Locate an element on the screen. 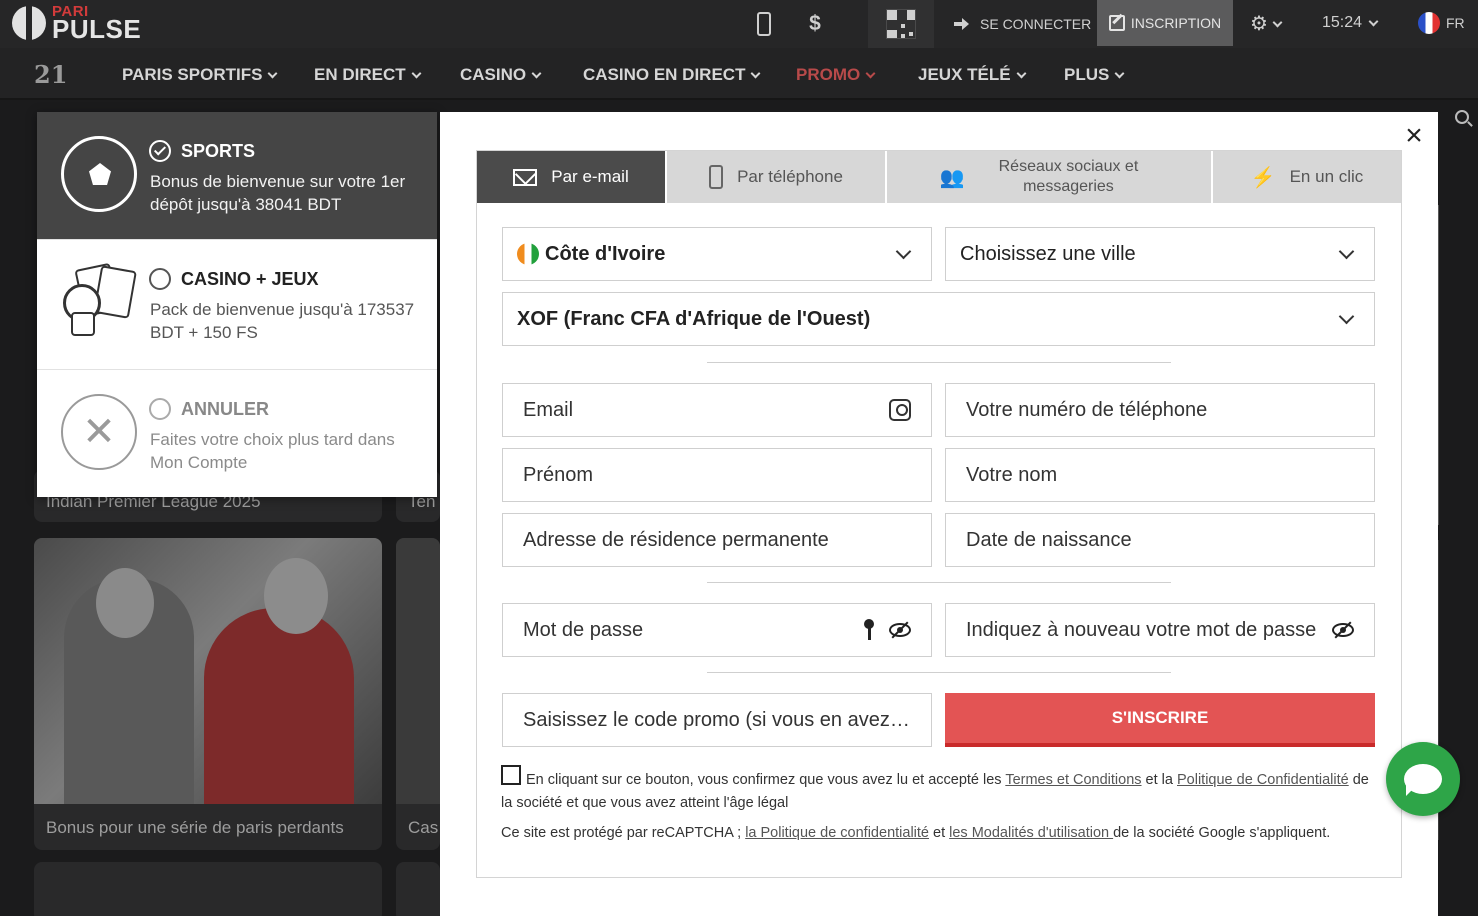 The height and width of the screenshot is (916, 1478). mobile-app-icon is located at coordinates (764, 24).